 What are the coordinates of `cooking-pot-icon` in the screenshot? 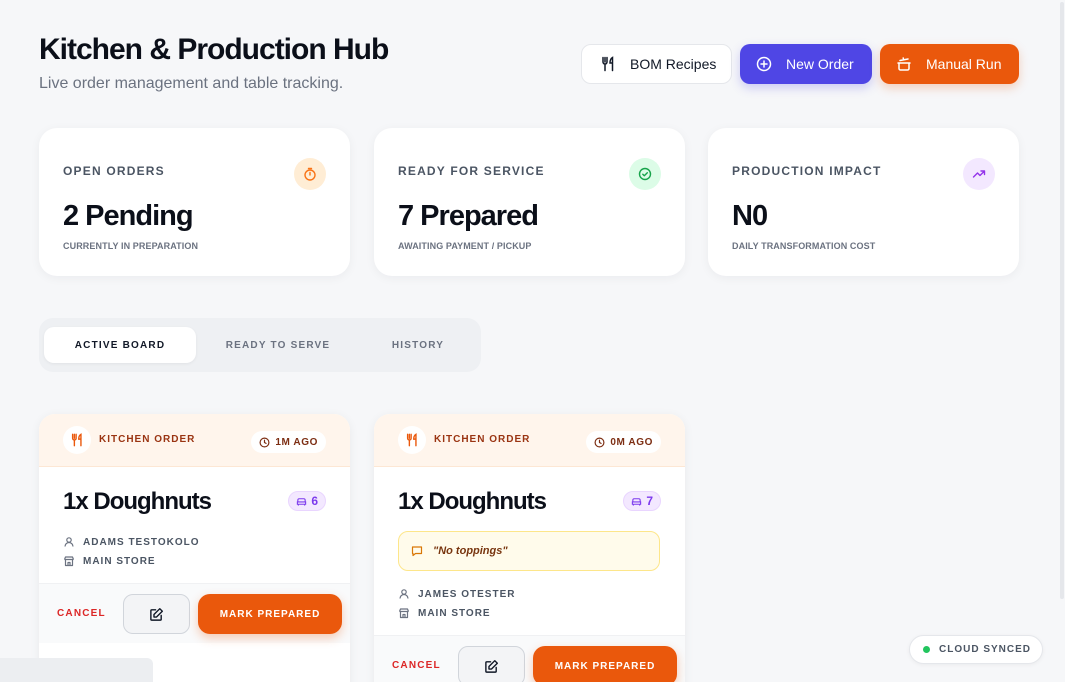 It's located at (904, 64).